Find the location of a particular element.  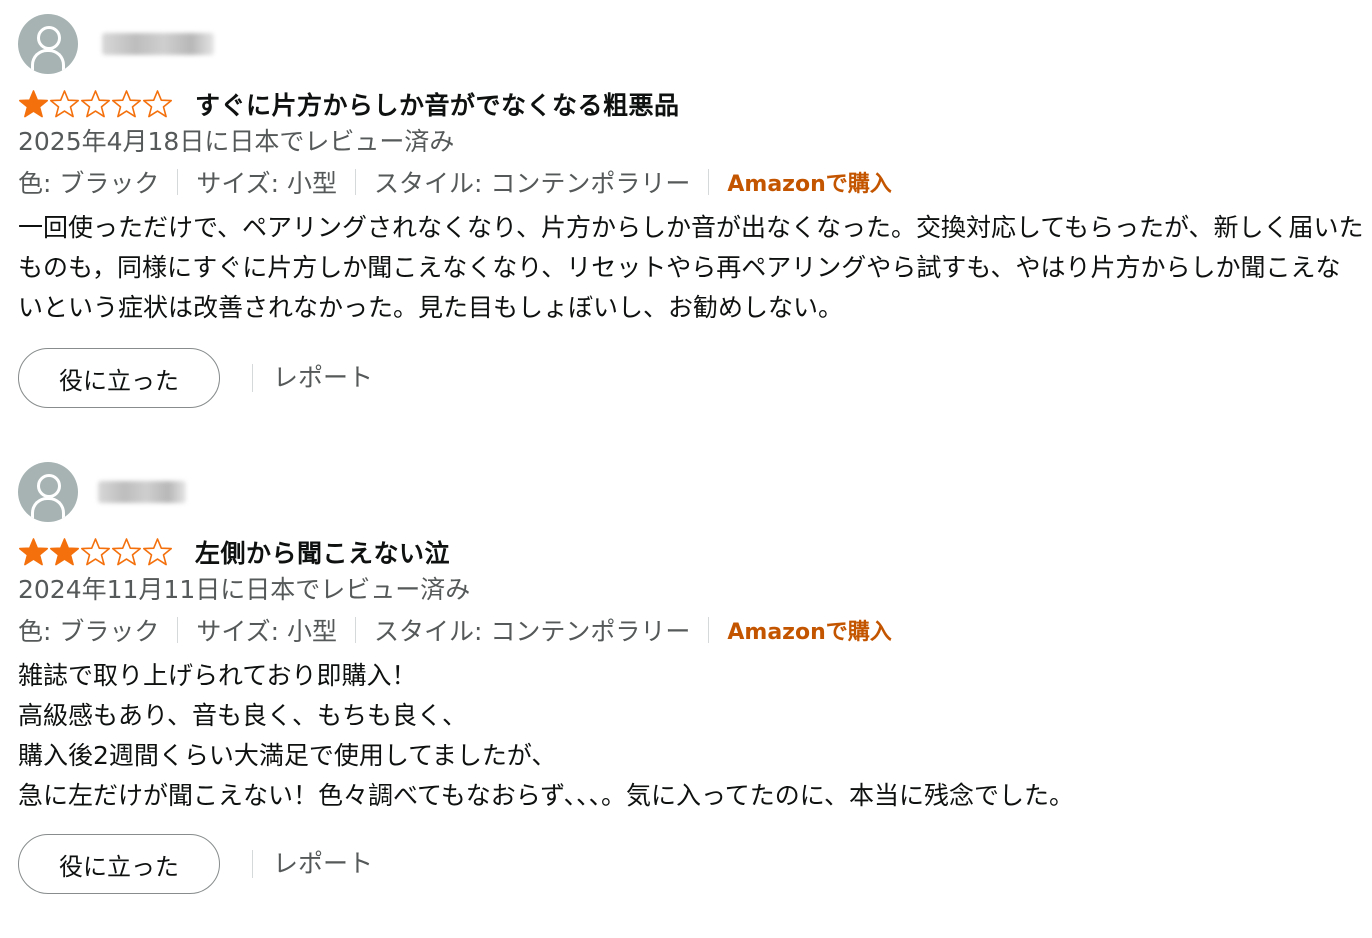

review-title-row: すぐに片方からしか音がでなくなる粗悪品 is located at coordinates (691, 104).